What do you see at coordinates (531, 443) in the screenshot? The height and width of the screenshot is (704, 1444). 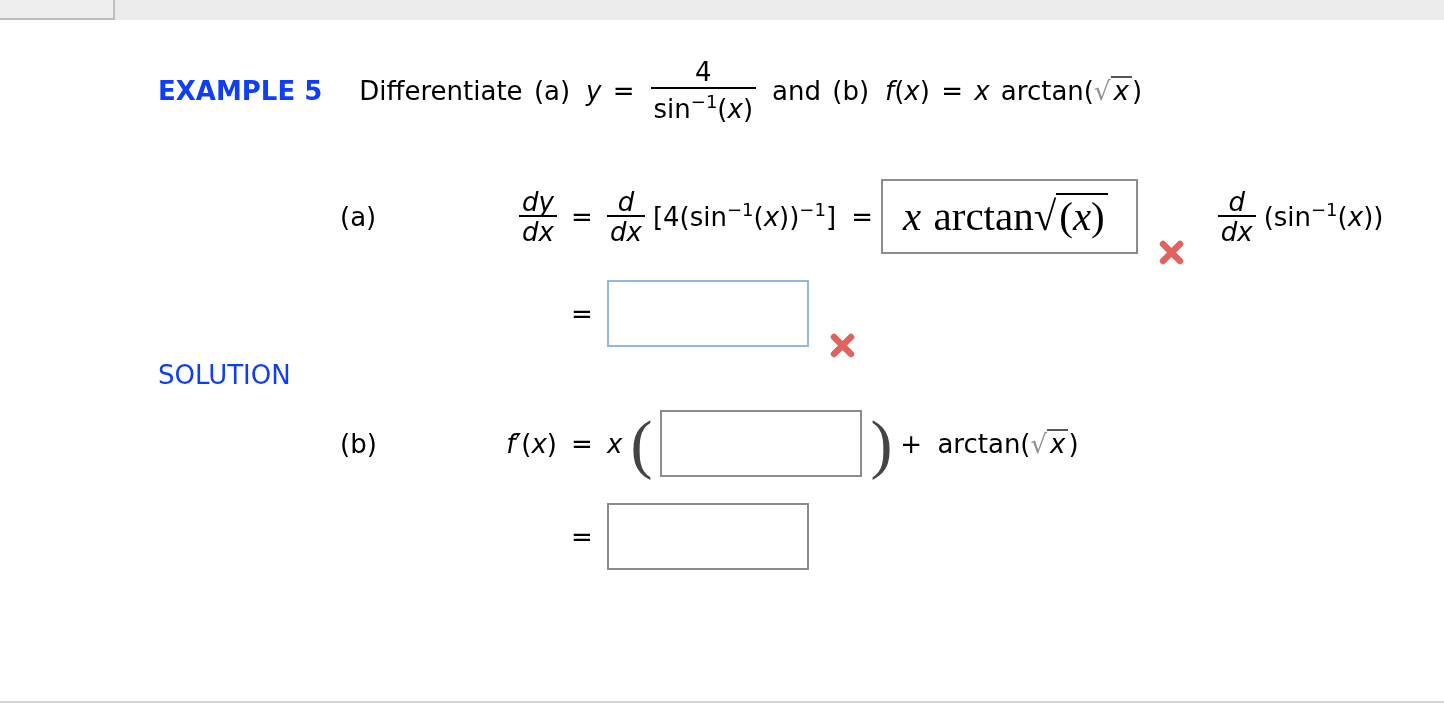 I see `math-text: f′(x)` at bounding box center [531, 443].